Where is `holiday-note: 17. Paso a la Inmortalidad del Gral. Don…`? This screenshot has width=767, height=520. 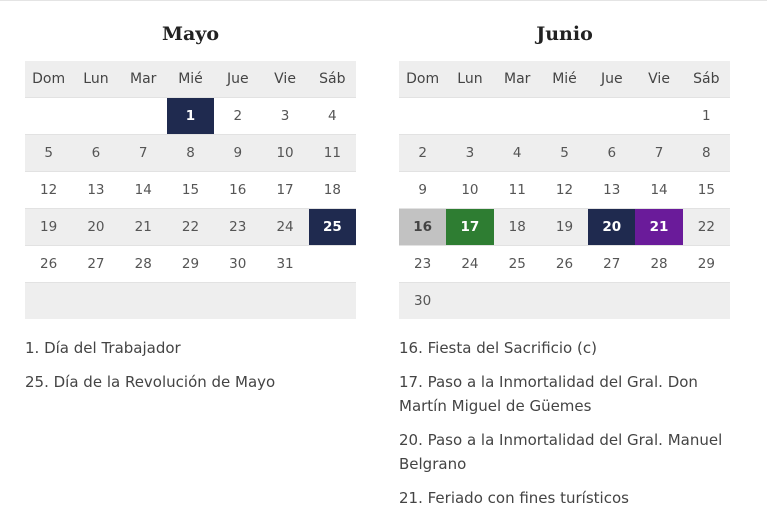 holiday-note: 17. Paso a la Inmortalidad del Gral. Don… is located at coordinates (548, 394).